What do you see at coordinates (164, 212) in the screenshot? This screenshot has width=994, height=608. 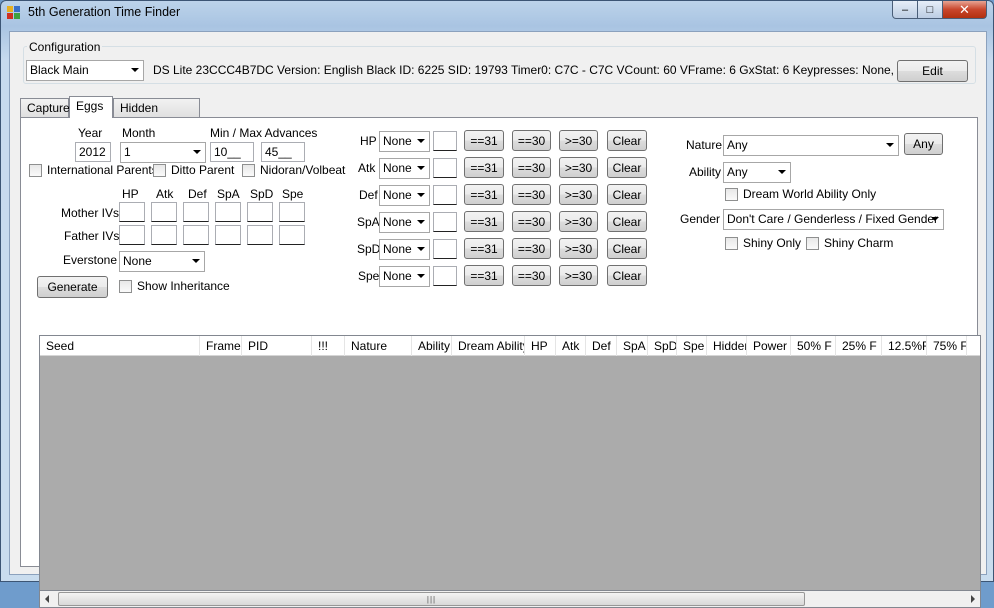 I see `mother-iv-input-atk` at bounding box center [164, 212].